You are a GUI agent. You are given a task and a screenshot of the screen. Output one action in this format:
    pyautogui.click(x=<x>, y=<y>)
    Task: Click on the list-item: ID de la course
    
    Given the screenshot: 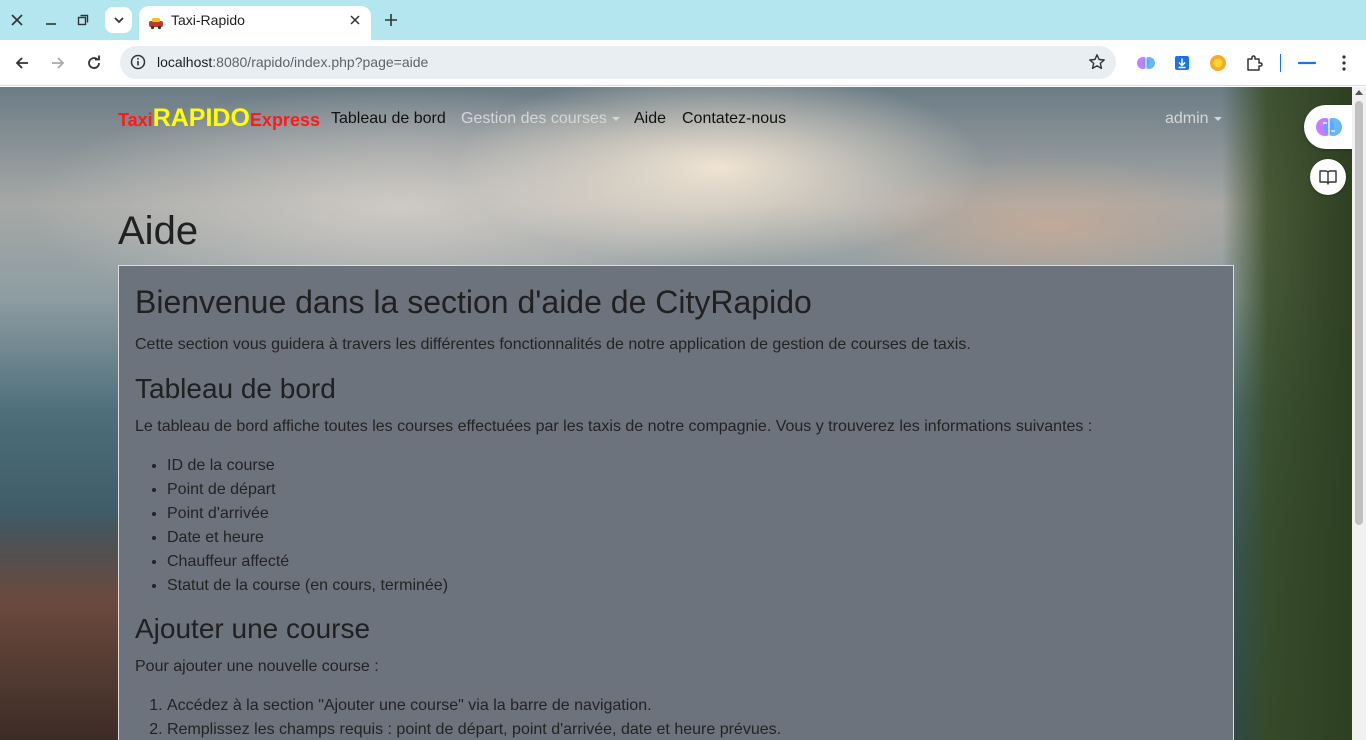 What is the action you would take?
    pyautogui.click(x=692, y=466)
    